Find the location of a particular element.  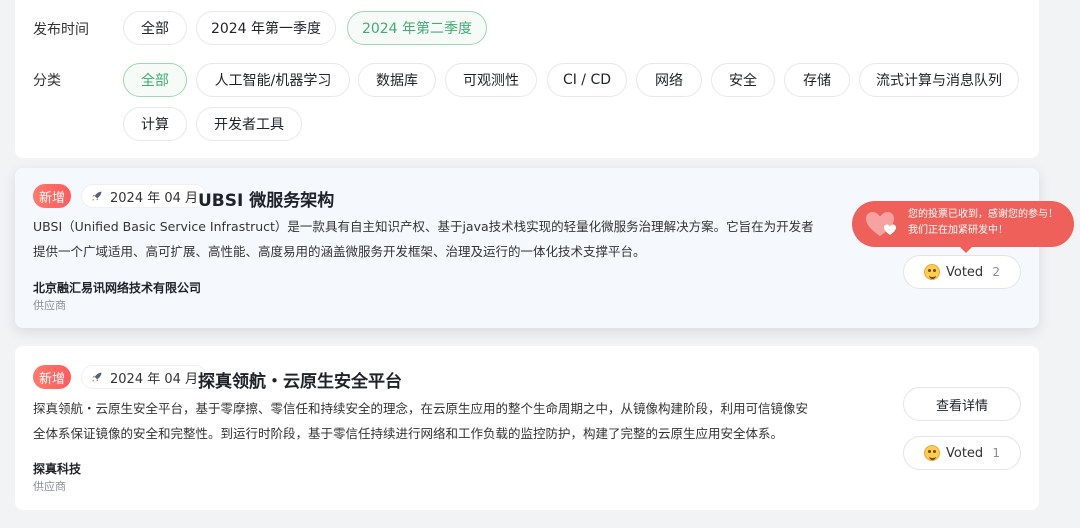

publish-time-chip-q2: 2024 年第二季度 is located at coordinates (417, 28).